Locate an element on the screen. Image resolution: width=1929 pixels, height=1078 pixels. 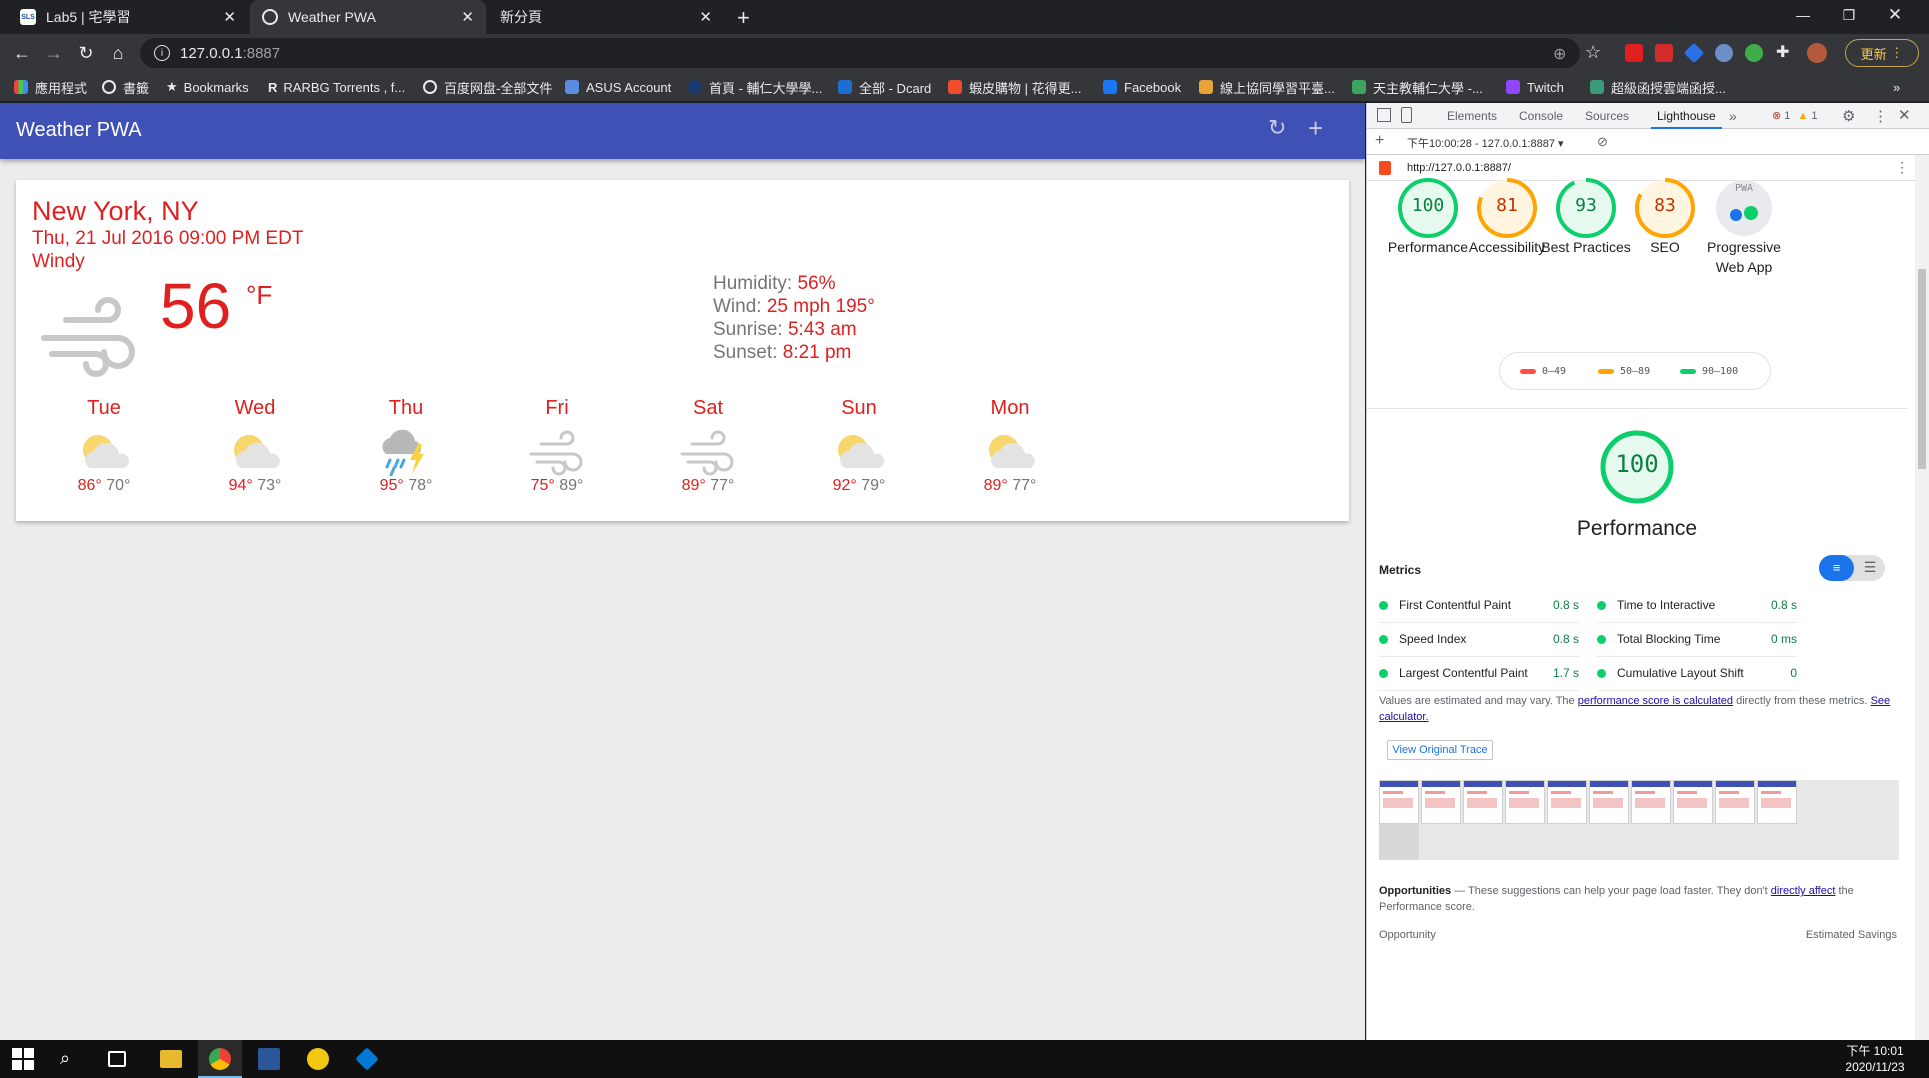
windows-start-icon is located at coordinates (23, 1059).